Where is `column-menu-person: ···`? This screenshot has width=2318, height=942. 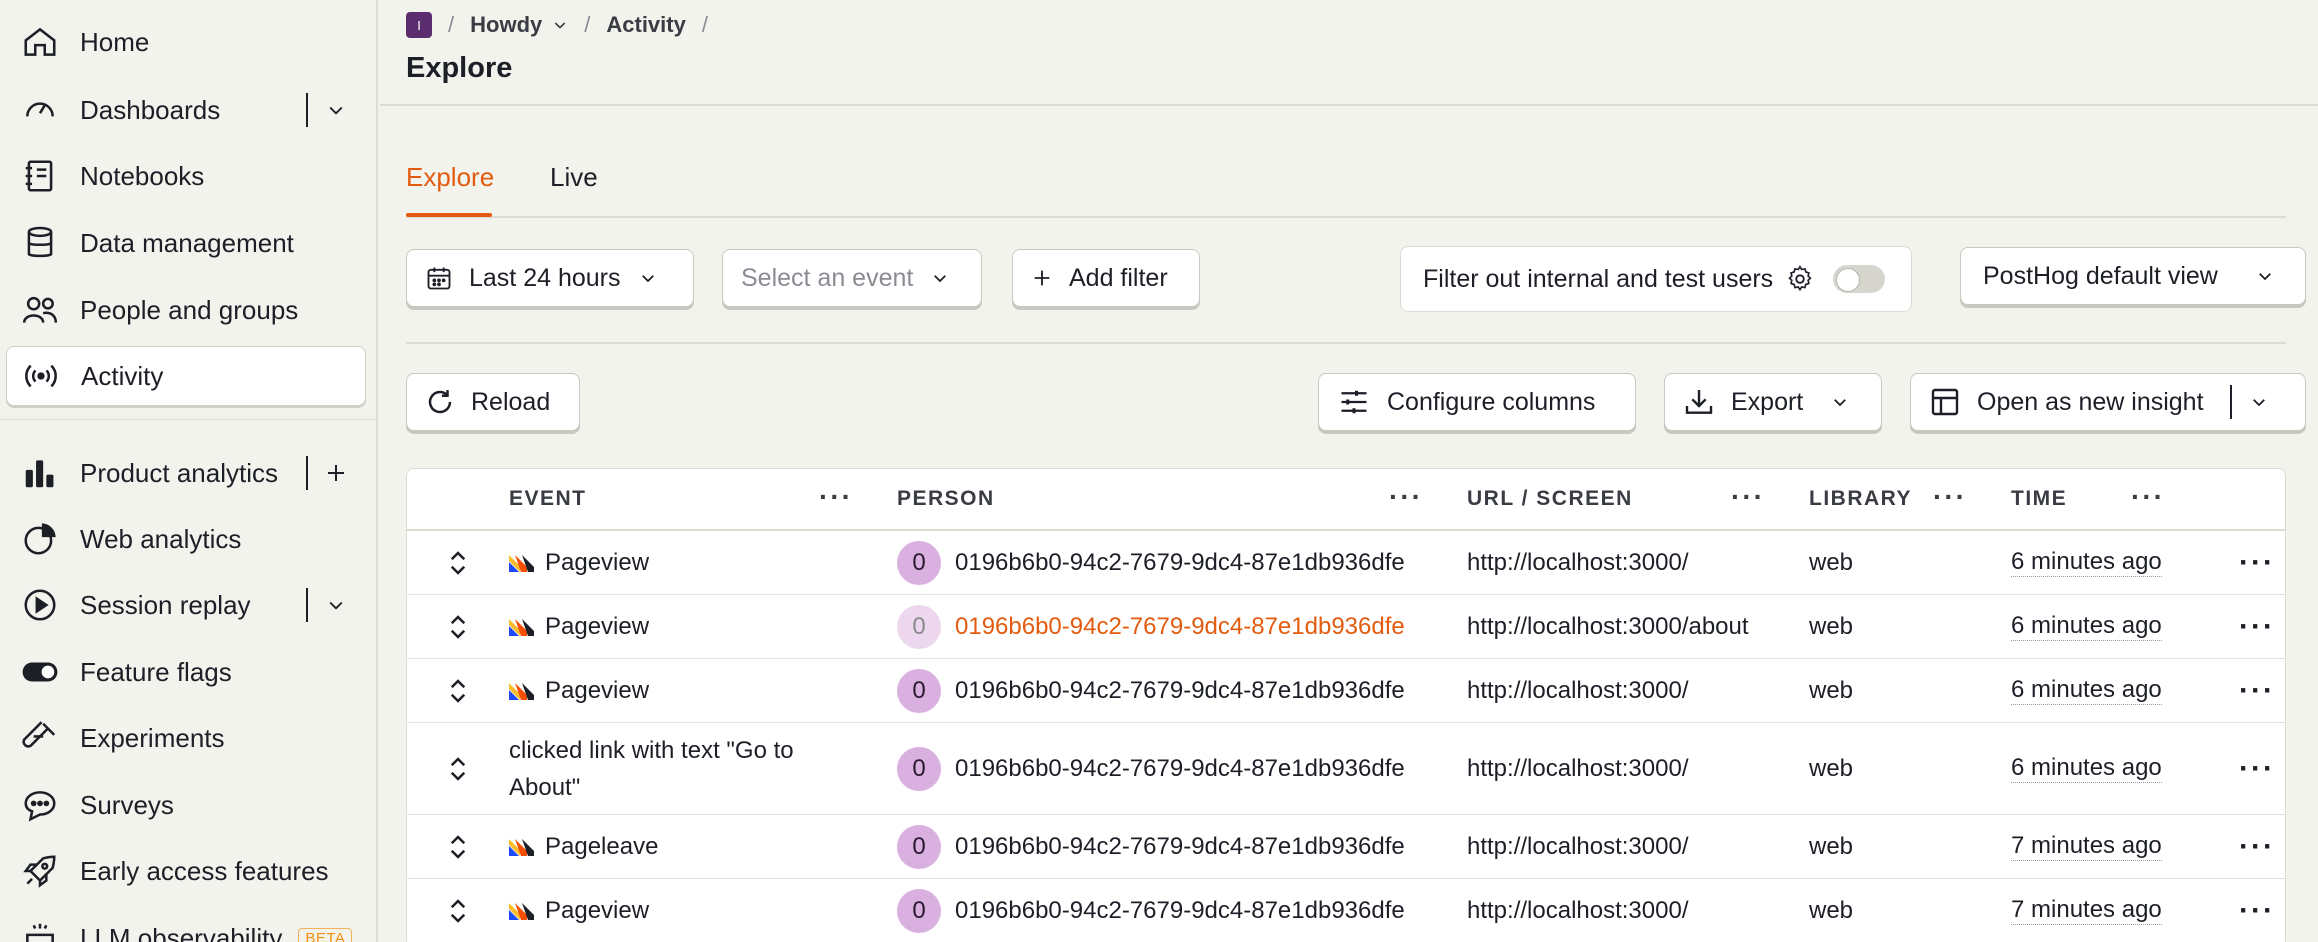 column-menu-person: ··· is located at coordinates (1406, 497).